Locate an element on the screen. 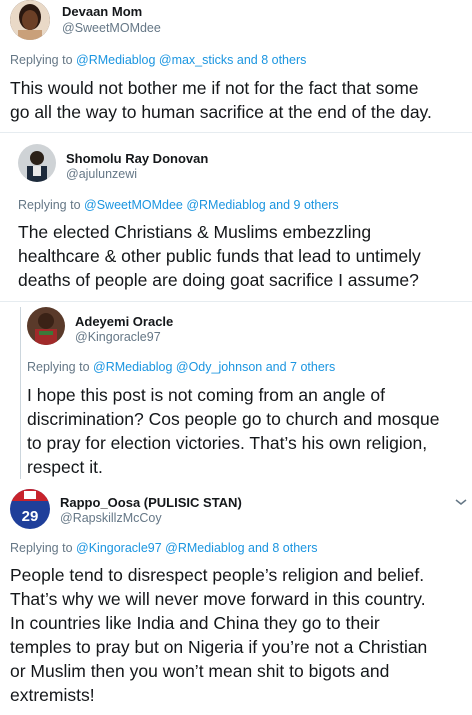  replying-to-others: and 7 others is located at coordinates (299, 367).